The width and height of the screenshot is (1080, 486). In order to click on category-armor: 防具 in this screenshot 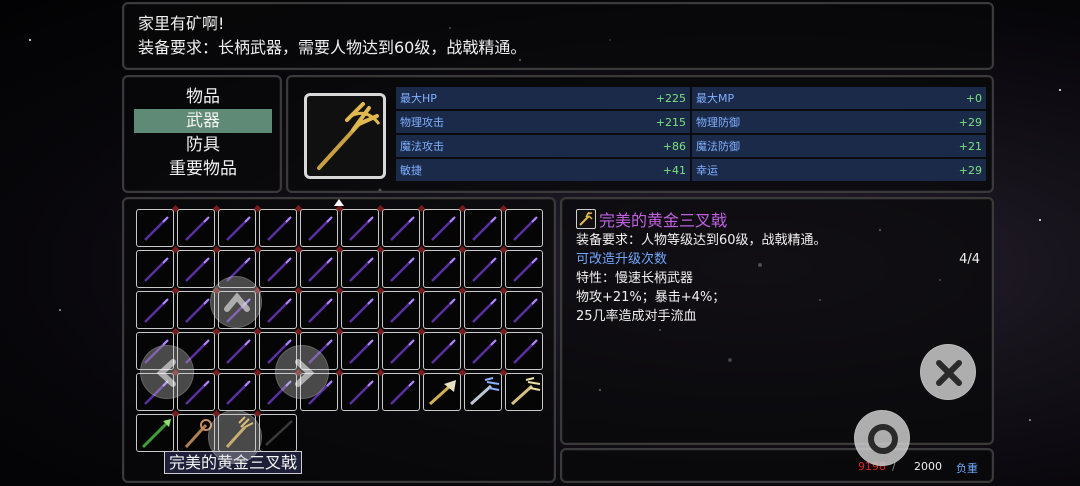, I will do `click(203, 145)`.